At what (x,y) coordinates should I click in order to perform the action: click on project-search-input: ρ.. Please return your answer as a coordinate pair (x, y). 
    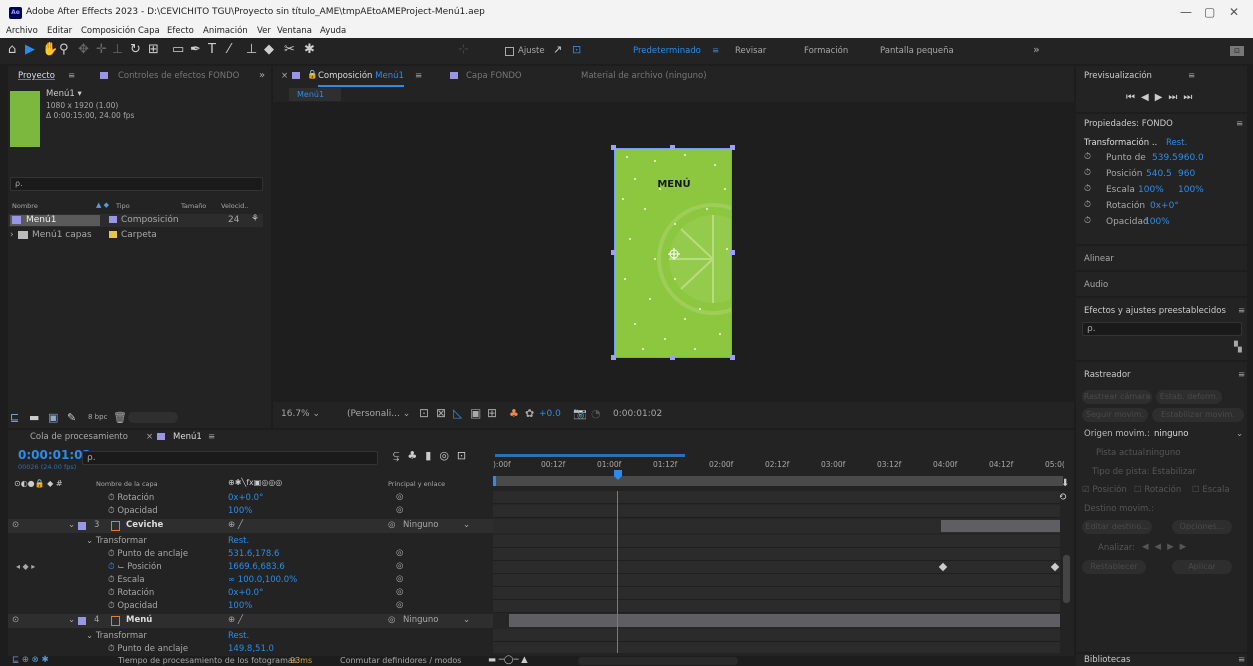
    Looking at the image, I should click on (136, 184).